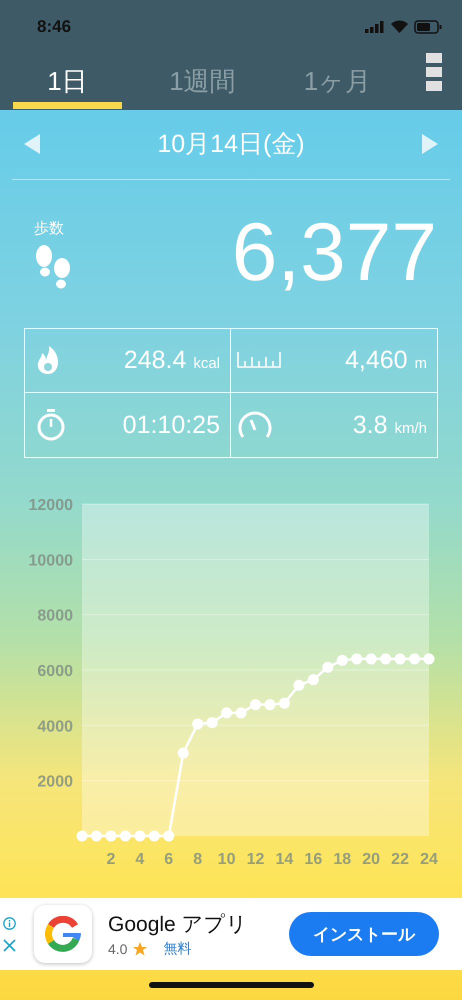 Image resolution: width=462 pixels, height=1000 pixels. What do you see at coordinates (178, 925) in the screenshot?
I see `ad-title: Google アプリ` at bounding box center [178, 925].